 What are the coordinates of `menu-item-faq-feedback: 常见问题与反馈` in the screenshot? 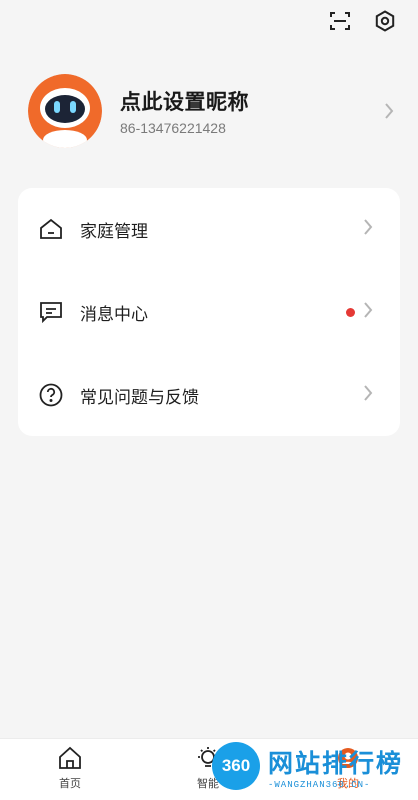 It's located at (209, 395).